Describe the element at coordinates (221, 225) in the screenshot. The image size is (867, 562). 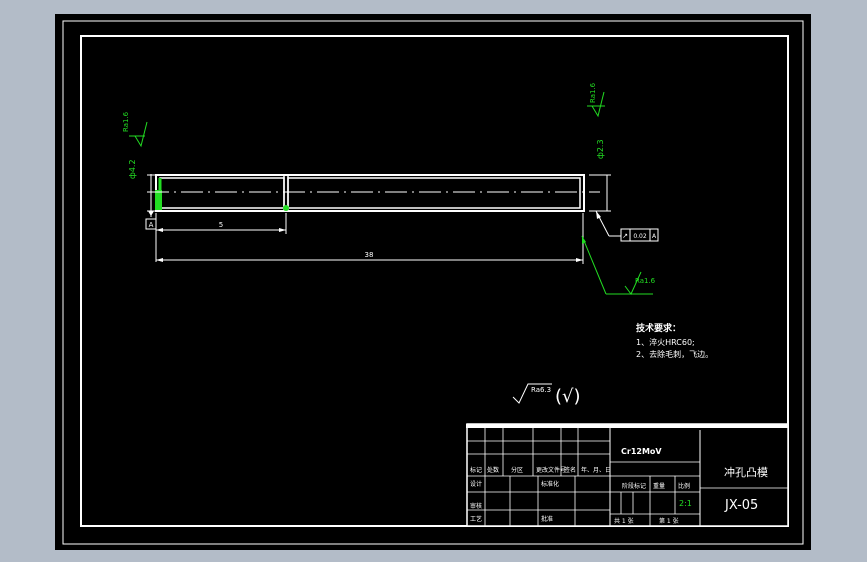
I see `dim-step-value: 5` at that location.